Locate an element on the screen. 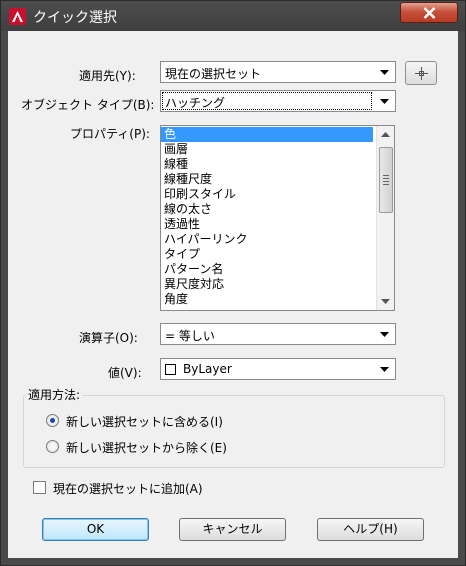 The height and width of the screenshot is (566, 466). properties-scrollbar is located at coordinates (385, 218).